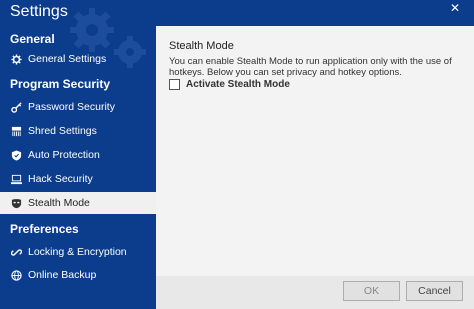 Image resolution: width=474 pixels, height=309 pixels. What do you see at coordinates (16, 252) in the screenshot?
I see `link-icon` at bounding box center [16, 252].